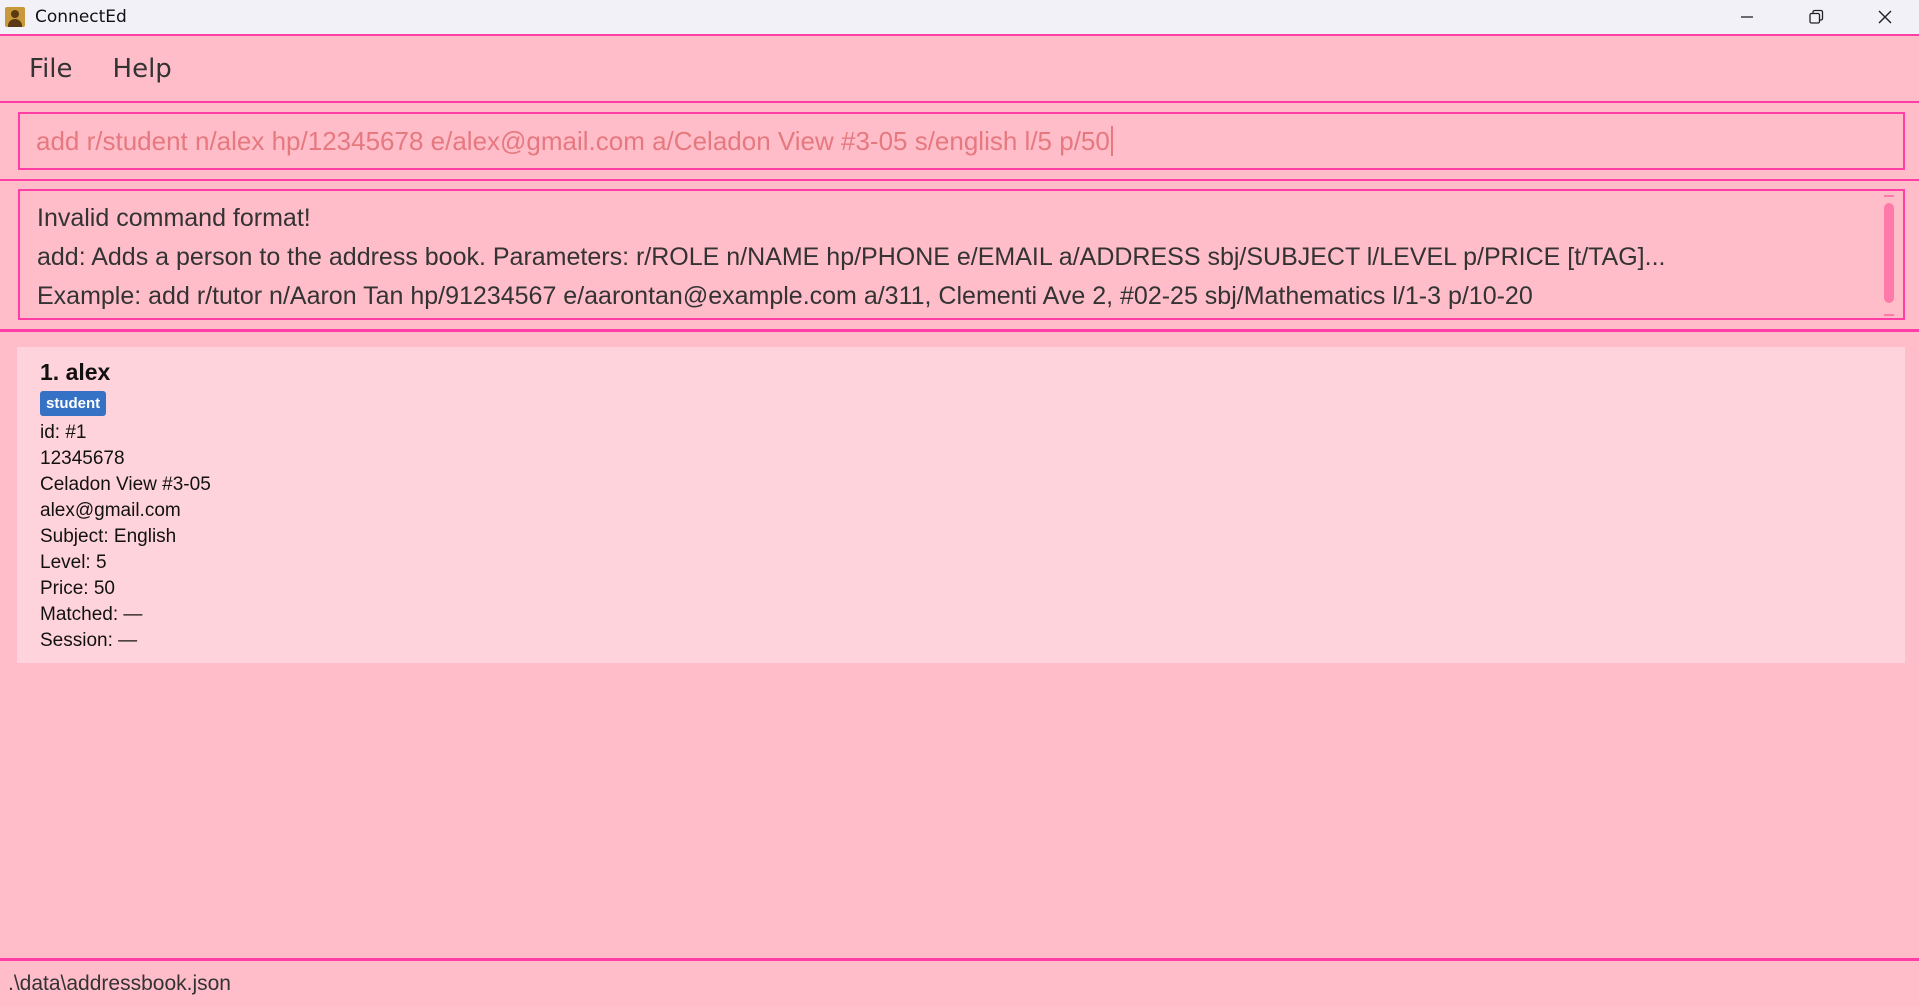  What do you see at coordinates (142, 69) in the screenshot?
I see `menu-help: Help` at bounding box center [142, 69].